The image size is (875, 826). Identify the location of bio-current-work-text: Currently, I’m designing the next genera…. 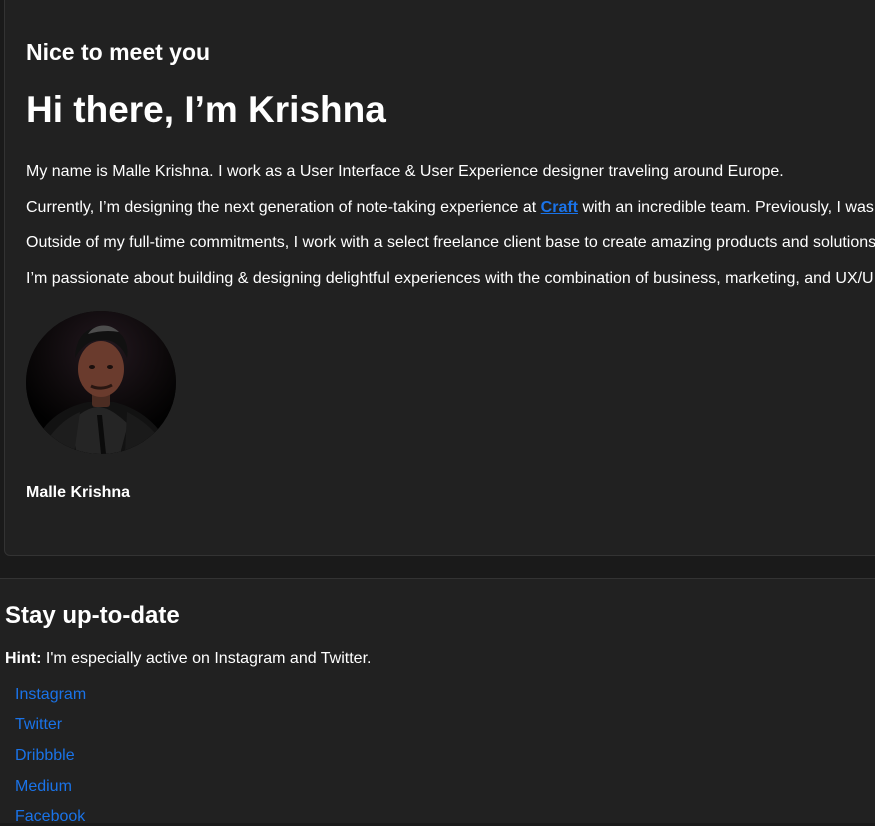
(283, 207).